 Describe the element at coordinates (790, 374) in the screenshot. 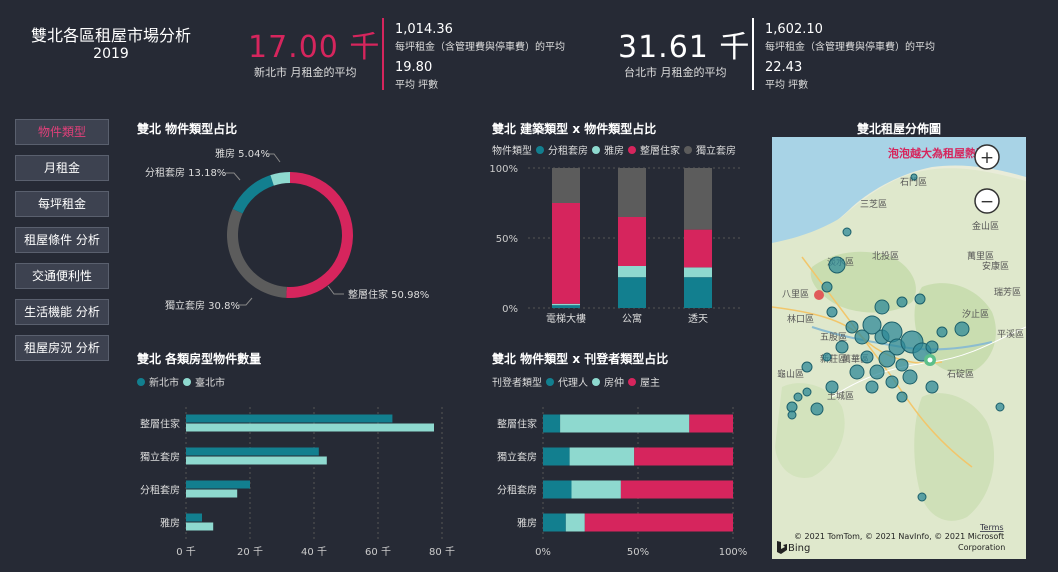

I see `map-label-guishan: 龜山區` at that location.